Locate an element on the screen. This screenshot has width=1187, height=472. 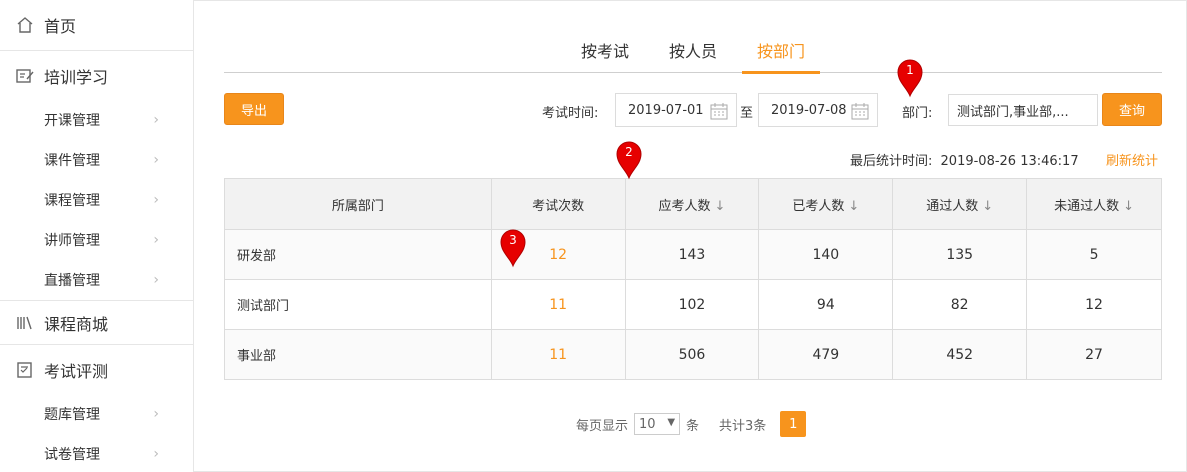
tab-by-person: 按人员 is located at coordinates (693, 50).